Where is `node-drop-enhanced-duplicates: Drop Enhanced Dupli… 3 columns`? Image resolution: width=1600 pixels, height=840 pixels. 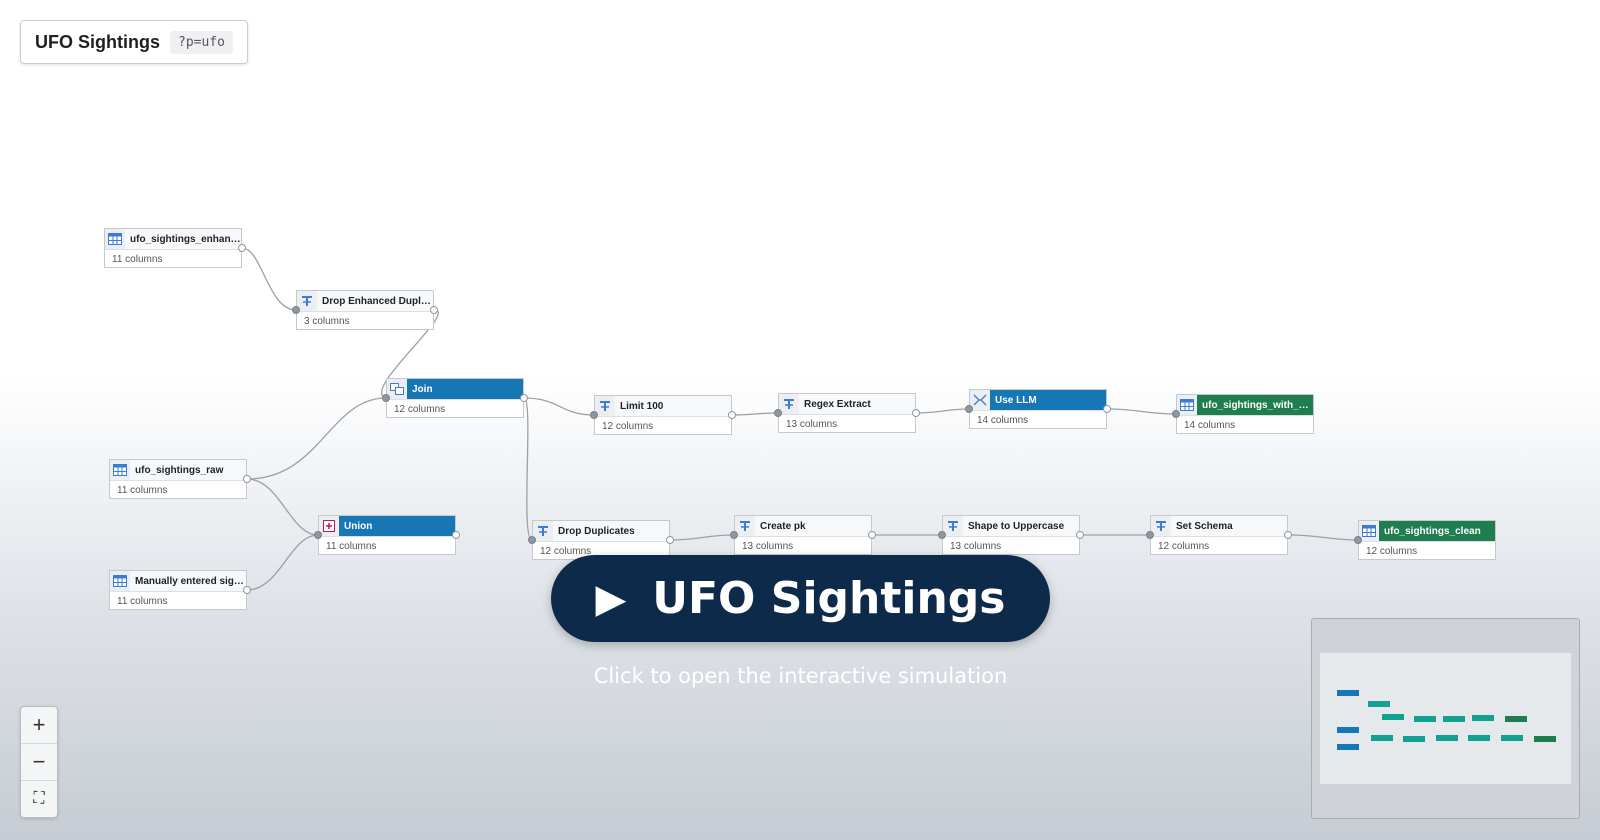
node-drop-enhanced-duplicates: Drop Enhanced Dupli… 3 columns is located at coordinates (365, 310).